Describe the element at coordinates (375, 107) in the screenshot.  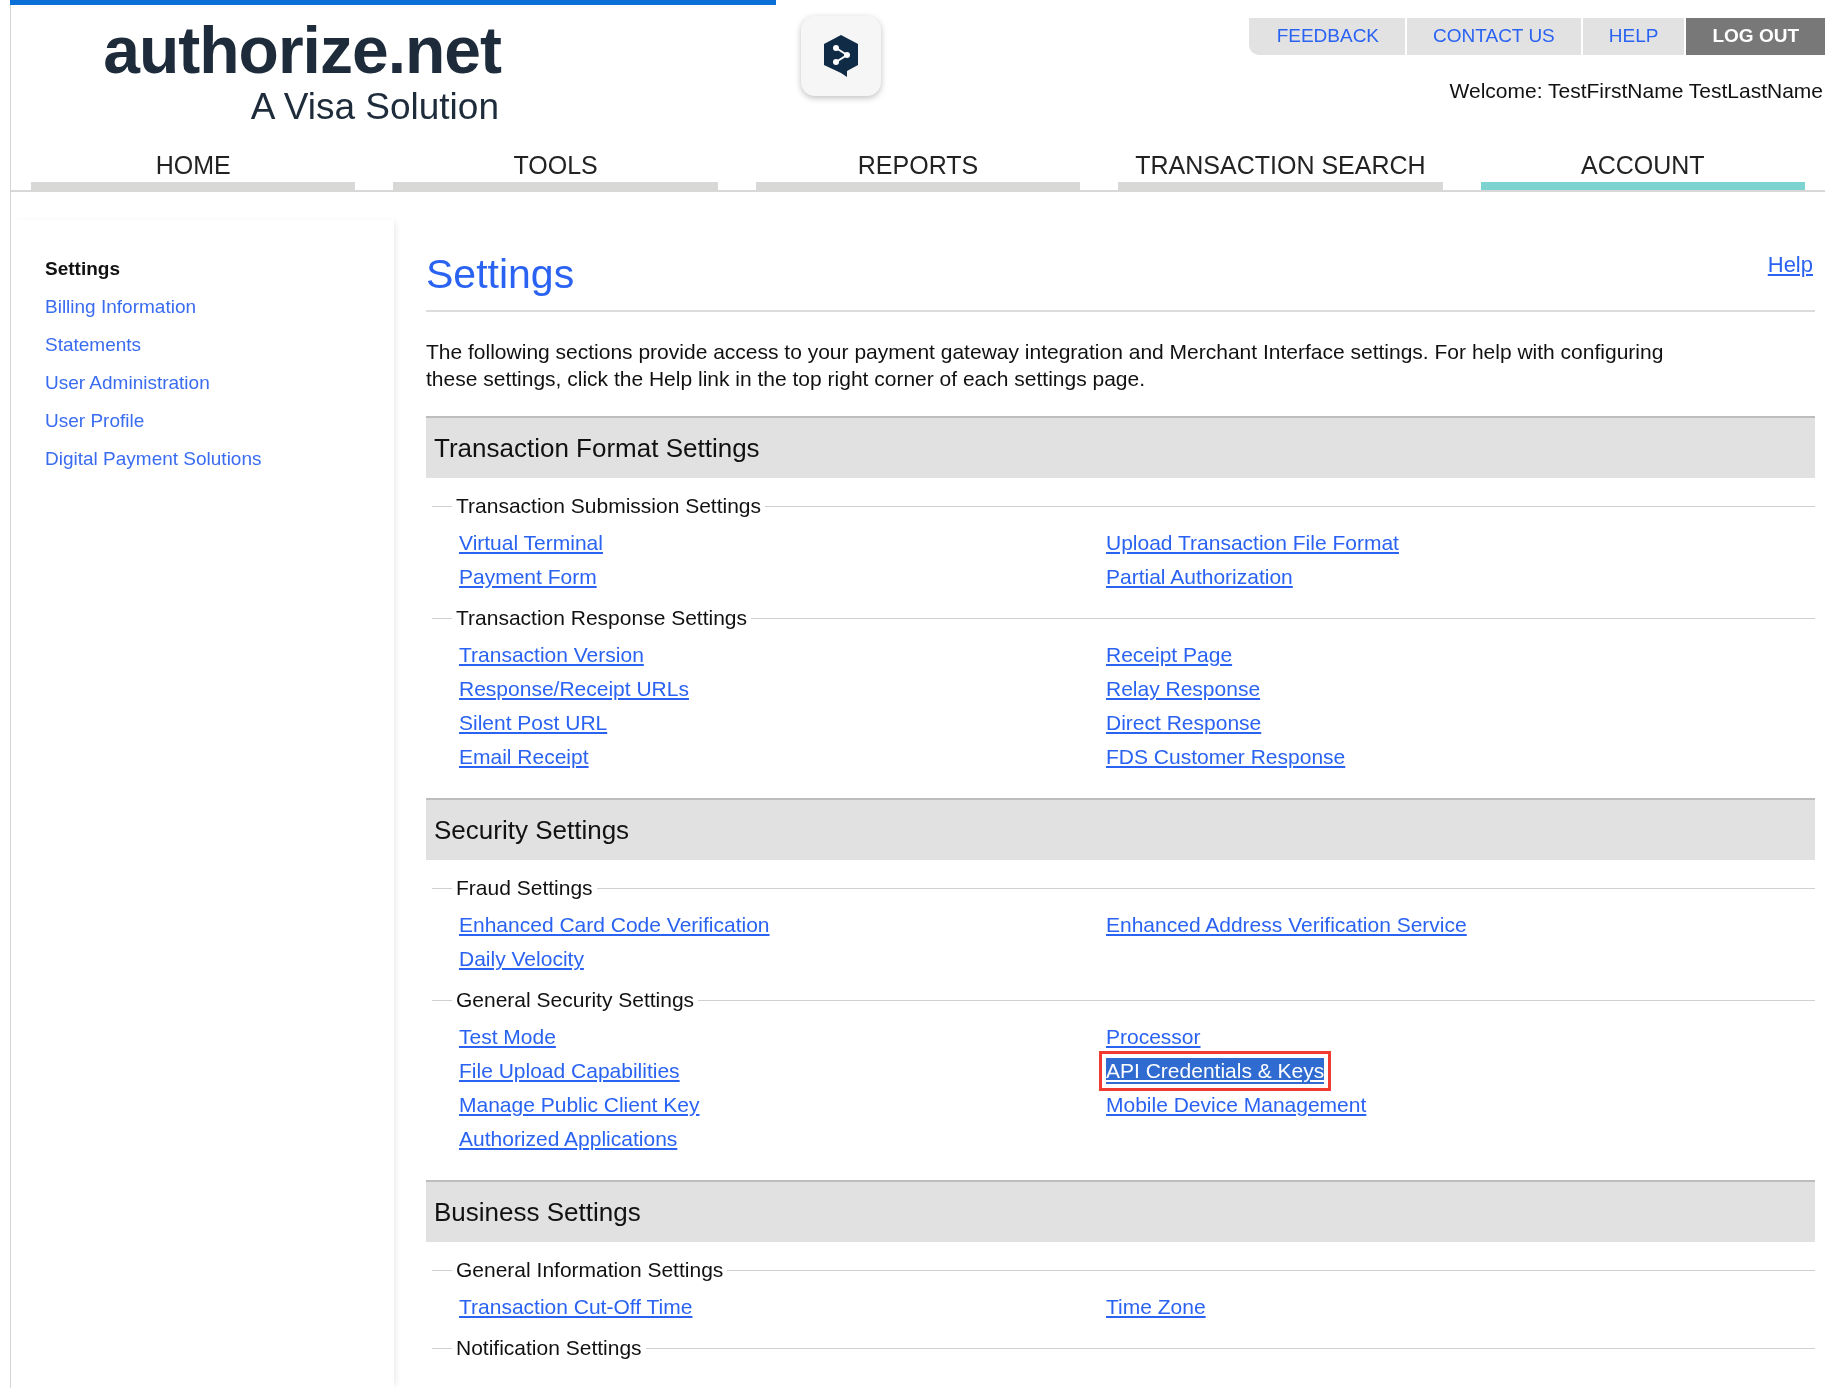
I see `logo-tagline: A Visa Solution` at that location.